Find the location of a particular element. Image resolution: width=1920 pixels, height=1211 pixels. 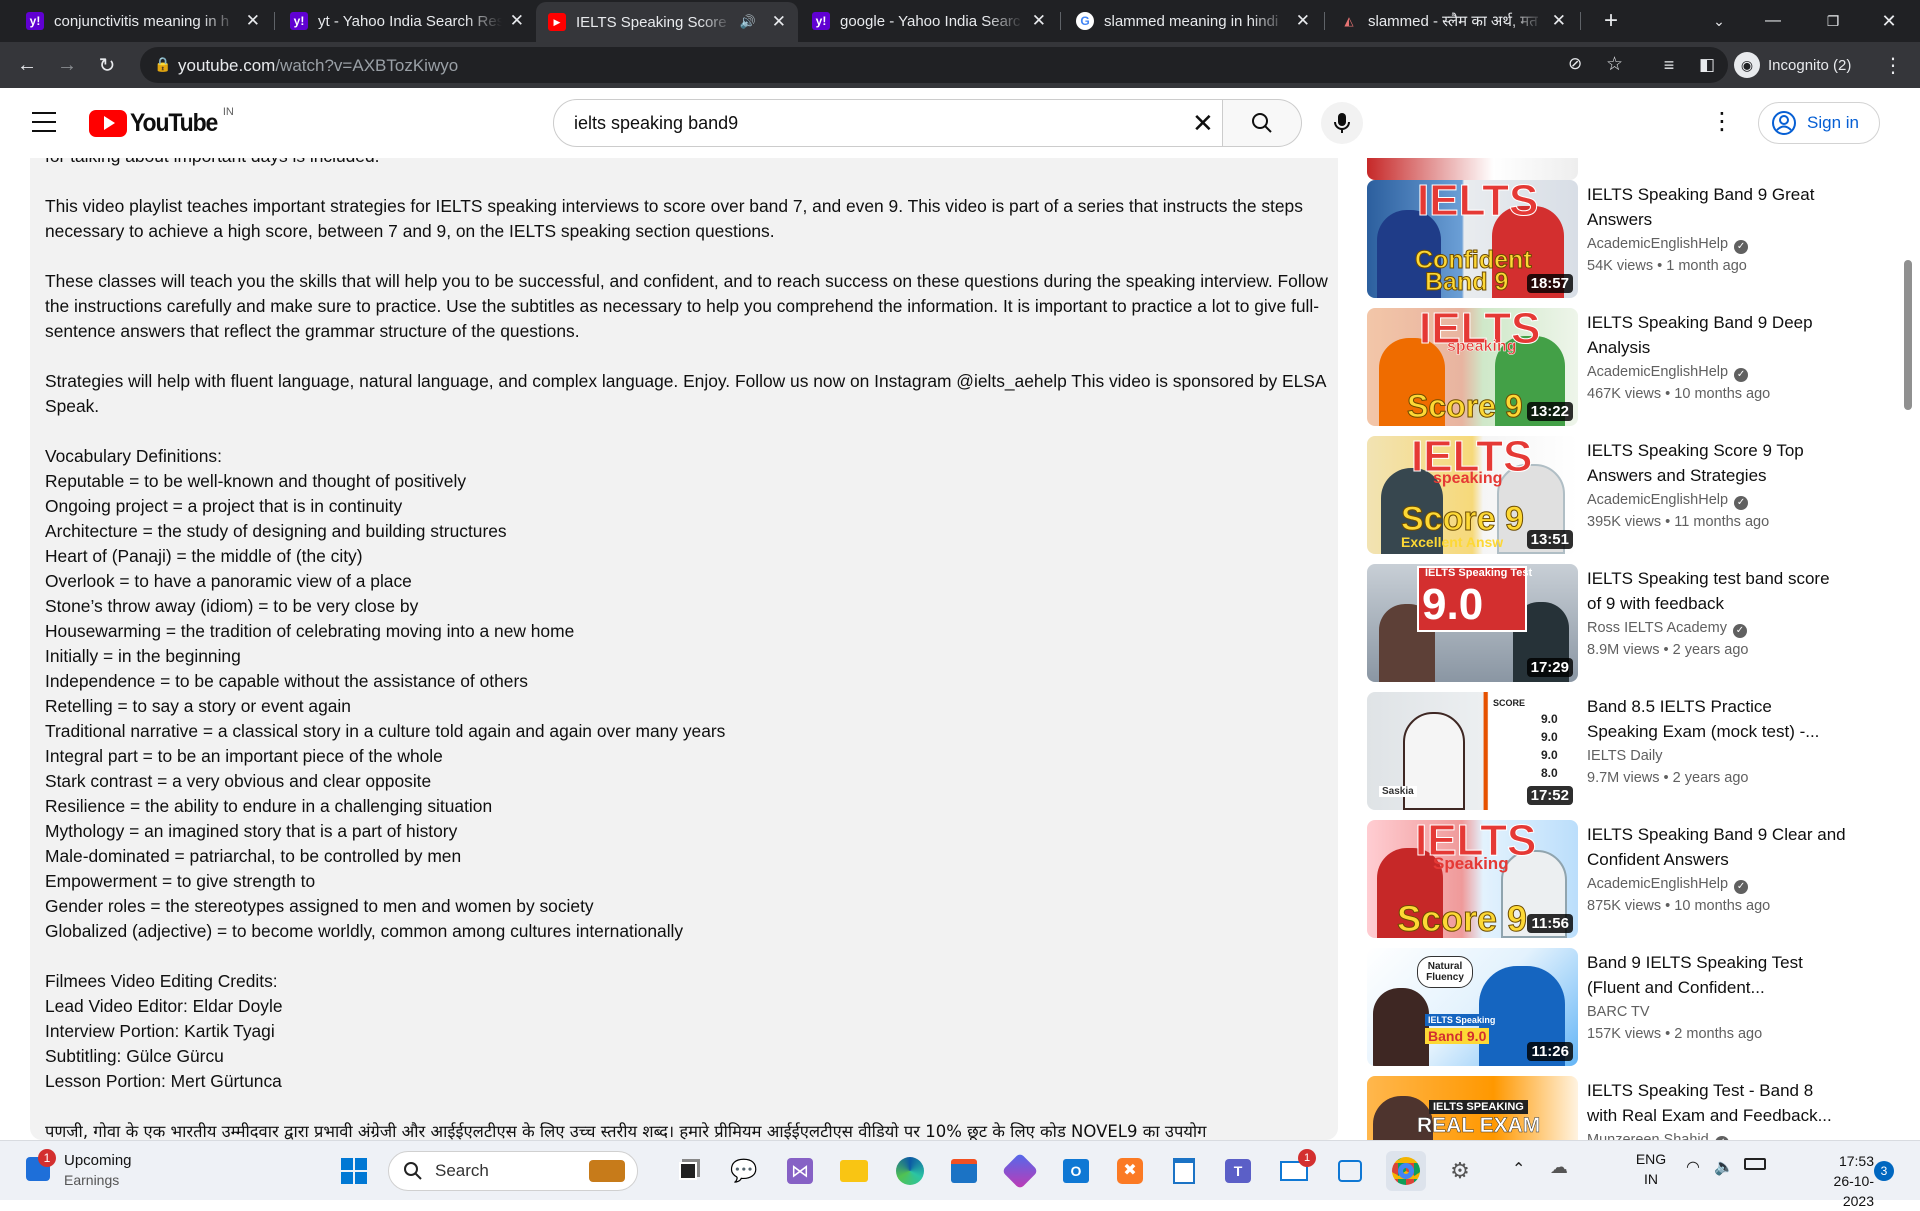

back-arrow-icon: ← is located at coordinates (27, 65).